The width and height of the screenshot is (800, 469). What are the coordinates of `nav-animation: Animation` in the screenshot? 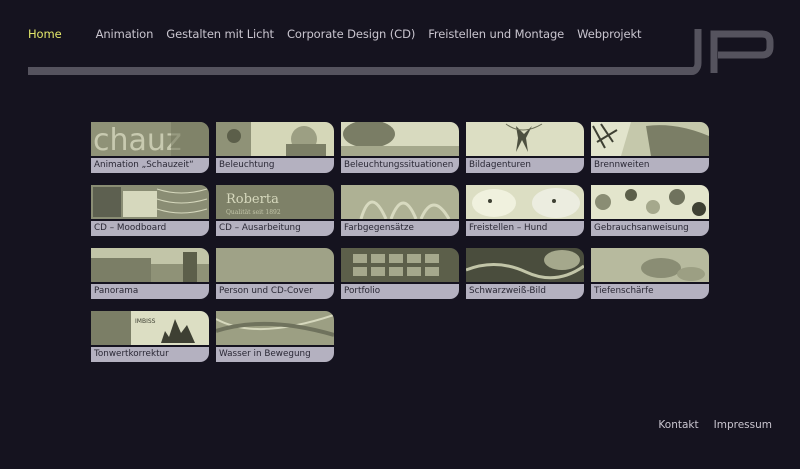 It's located at (125, 34).